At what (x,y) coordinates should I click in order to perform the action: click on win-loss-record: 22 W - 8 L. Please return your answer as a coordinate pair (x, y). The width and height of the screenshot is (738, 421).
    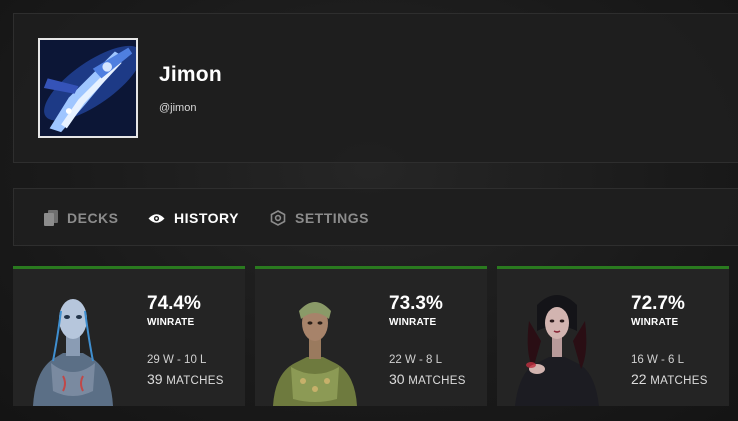
    Looking at the image, I should click on (416, 360).